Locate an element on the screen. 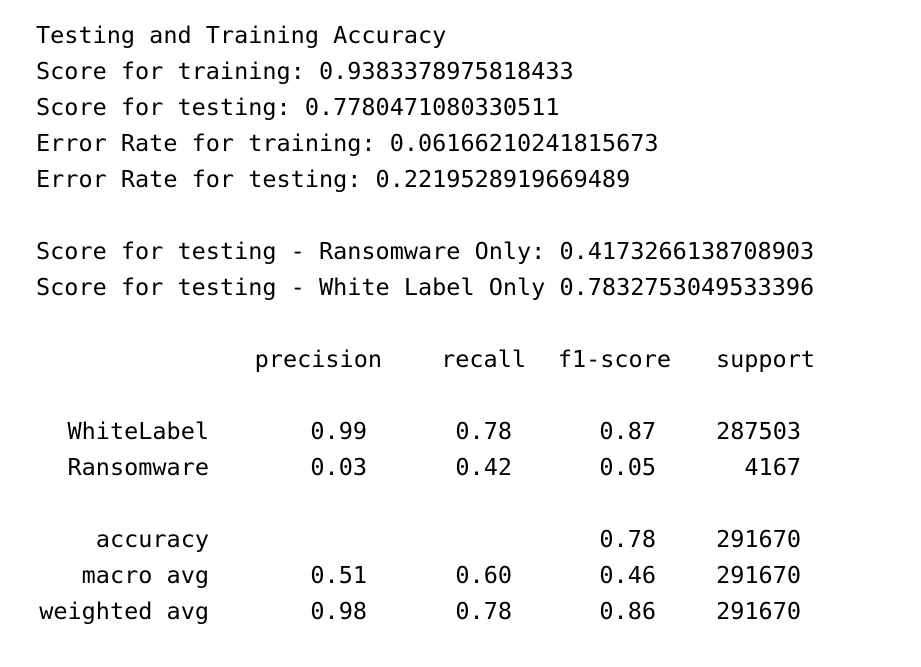 This screenshot has height=667, width=921. column-header-support: support is located at coordinates (765, 359).